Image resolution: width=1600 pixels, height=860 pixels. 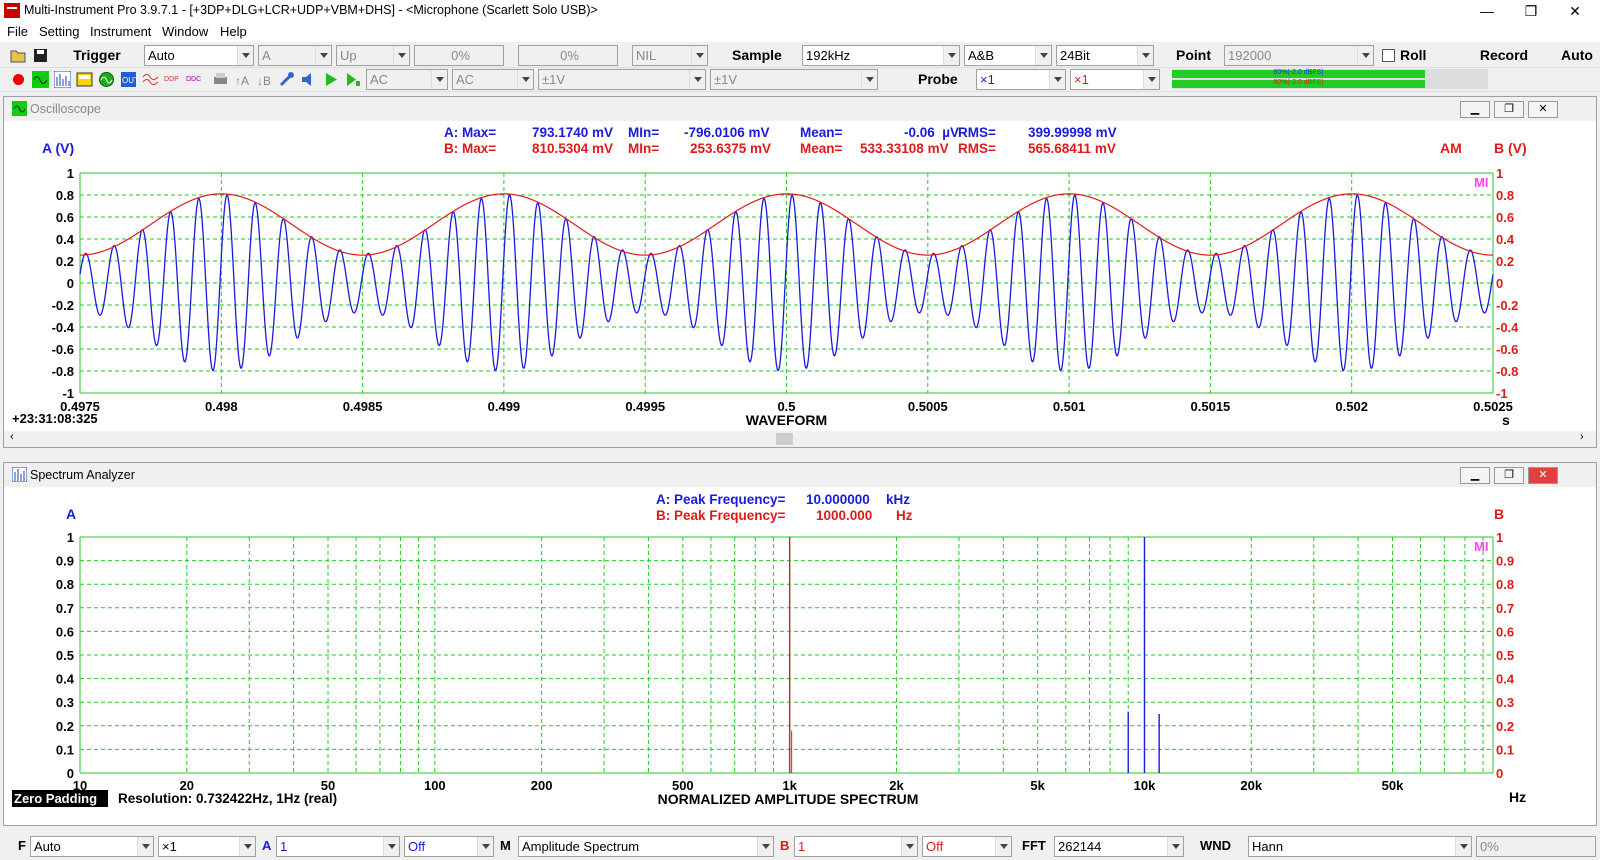 I want to click on oscilloscope-icon, so click(x=40, y=79).